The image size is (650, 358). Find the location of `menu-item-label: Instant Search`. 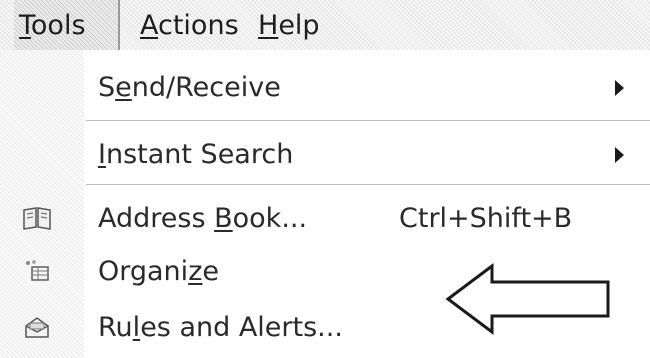

menu-item-label: Instant Search is located at coordinates (196, 154).